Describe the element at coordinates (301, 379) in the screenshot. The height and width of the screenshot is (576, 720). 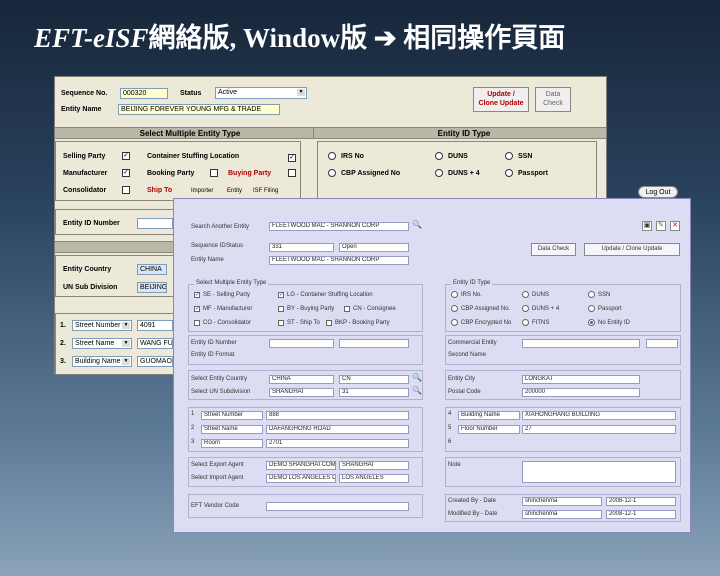
I see `country-input: CHINA` at that location.